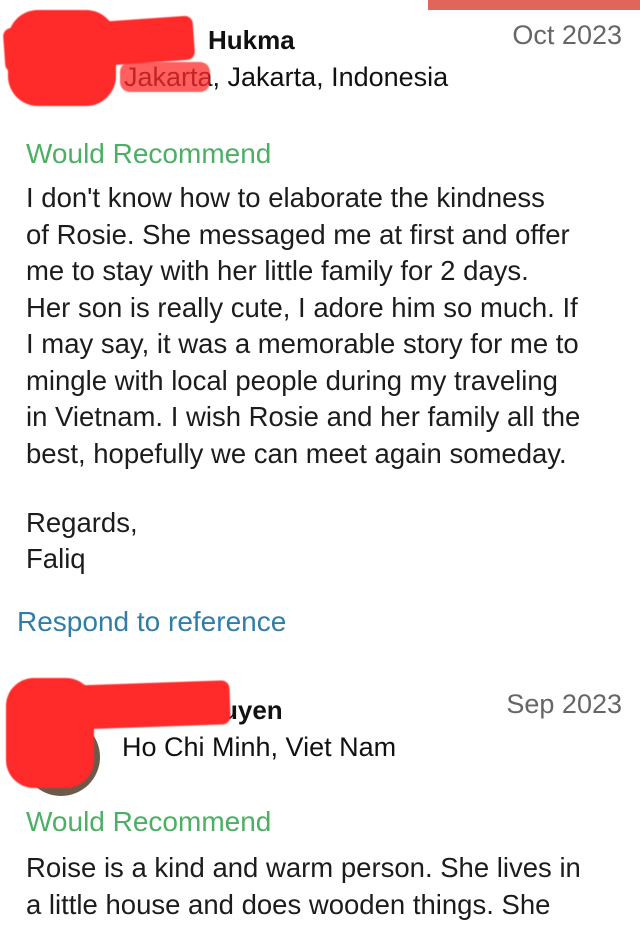 The image size is (640, 931). What do you see at coordinates (259, 747) in the screenshot?
I see `reviewer-location: Ho Chi Minh, Viet Nam` at bounding box center [259, 747].